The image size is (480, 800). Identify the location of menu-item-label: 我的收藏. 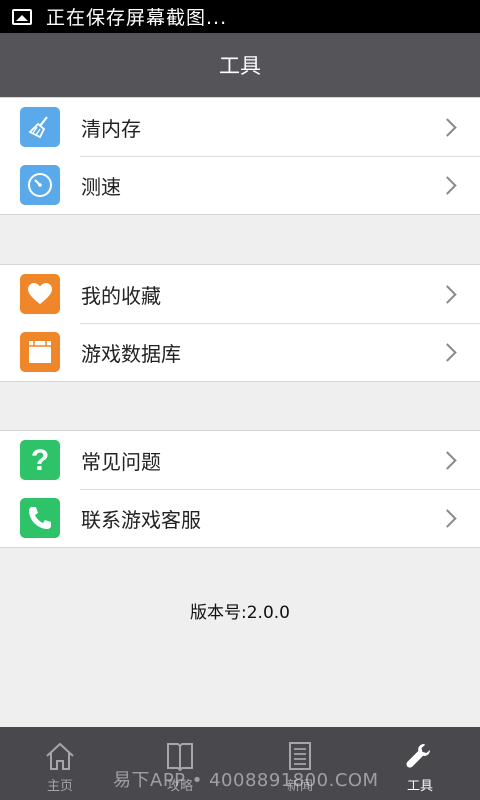
(121, 295).